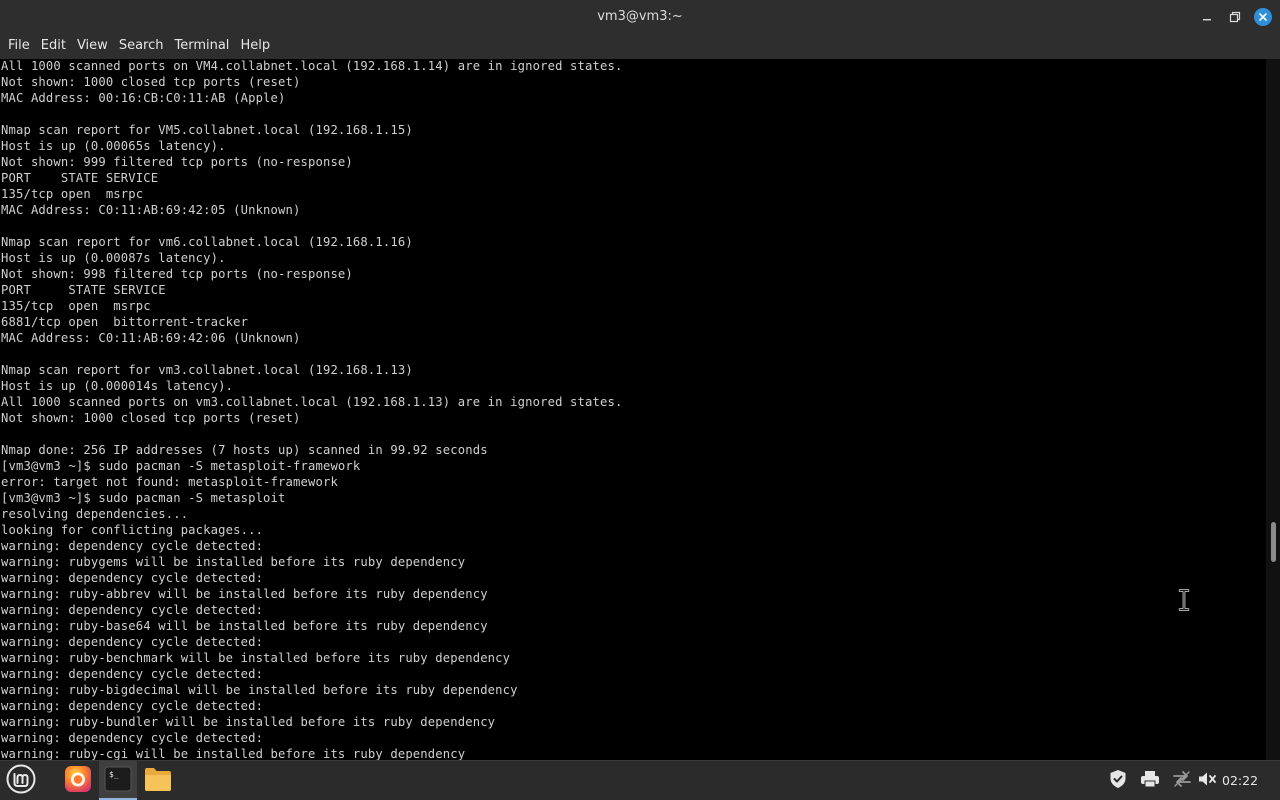 The height and width of the screenshot is (800, 1280). What do you see at coordinates (1273, 542) in the screenshot?
I see `scrollbar-thumb` at bounding box center [1273, 542].